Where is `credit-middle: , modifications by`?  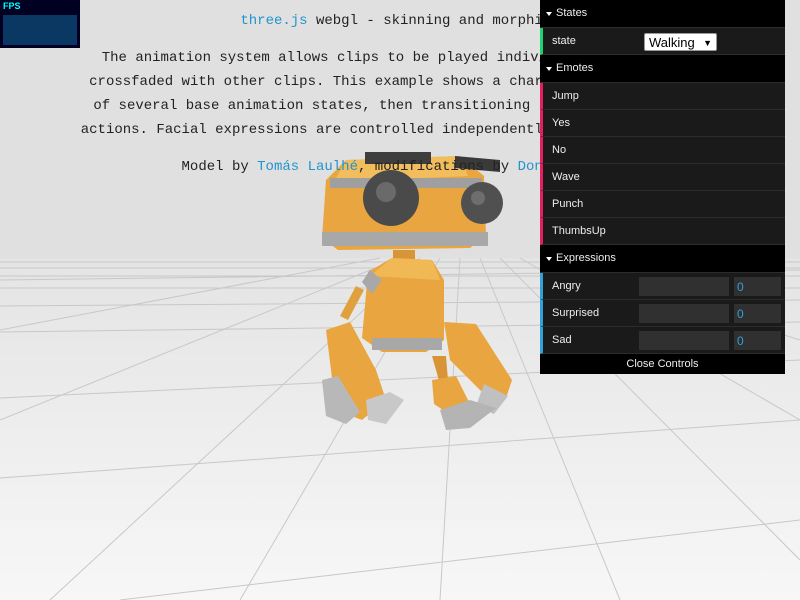
credit-middle: , modifications by is located at coordinates (437, 167).